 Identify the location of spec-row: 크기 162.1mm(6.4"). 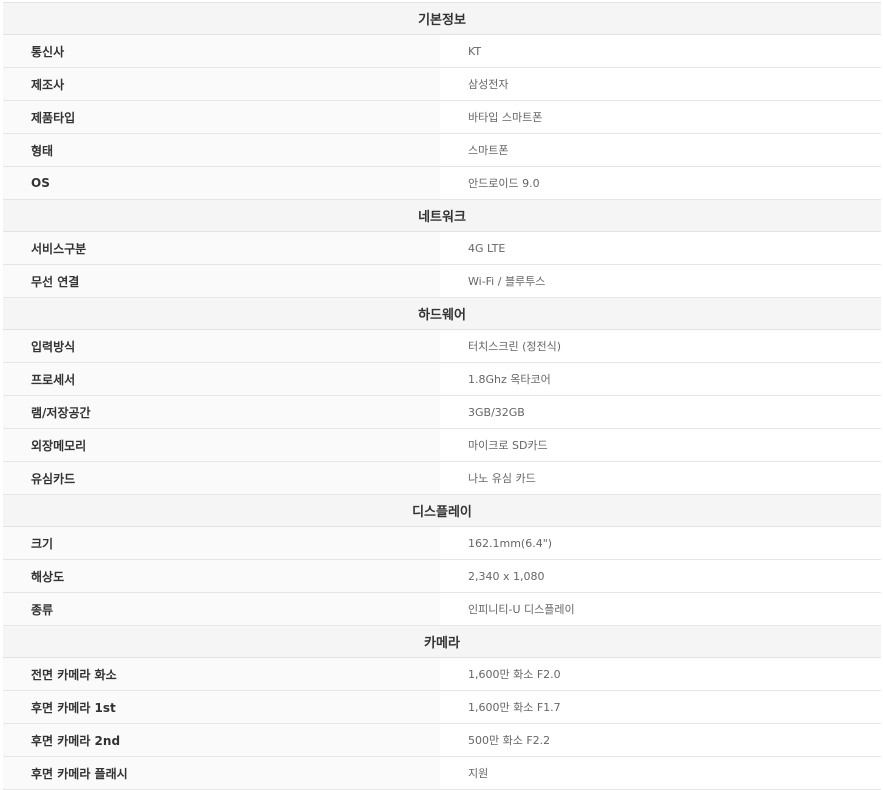
(442, 543).